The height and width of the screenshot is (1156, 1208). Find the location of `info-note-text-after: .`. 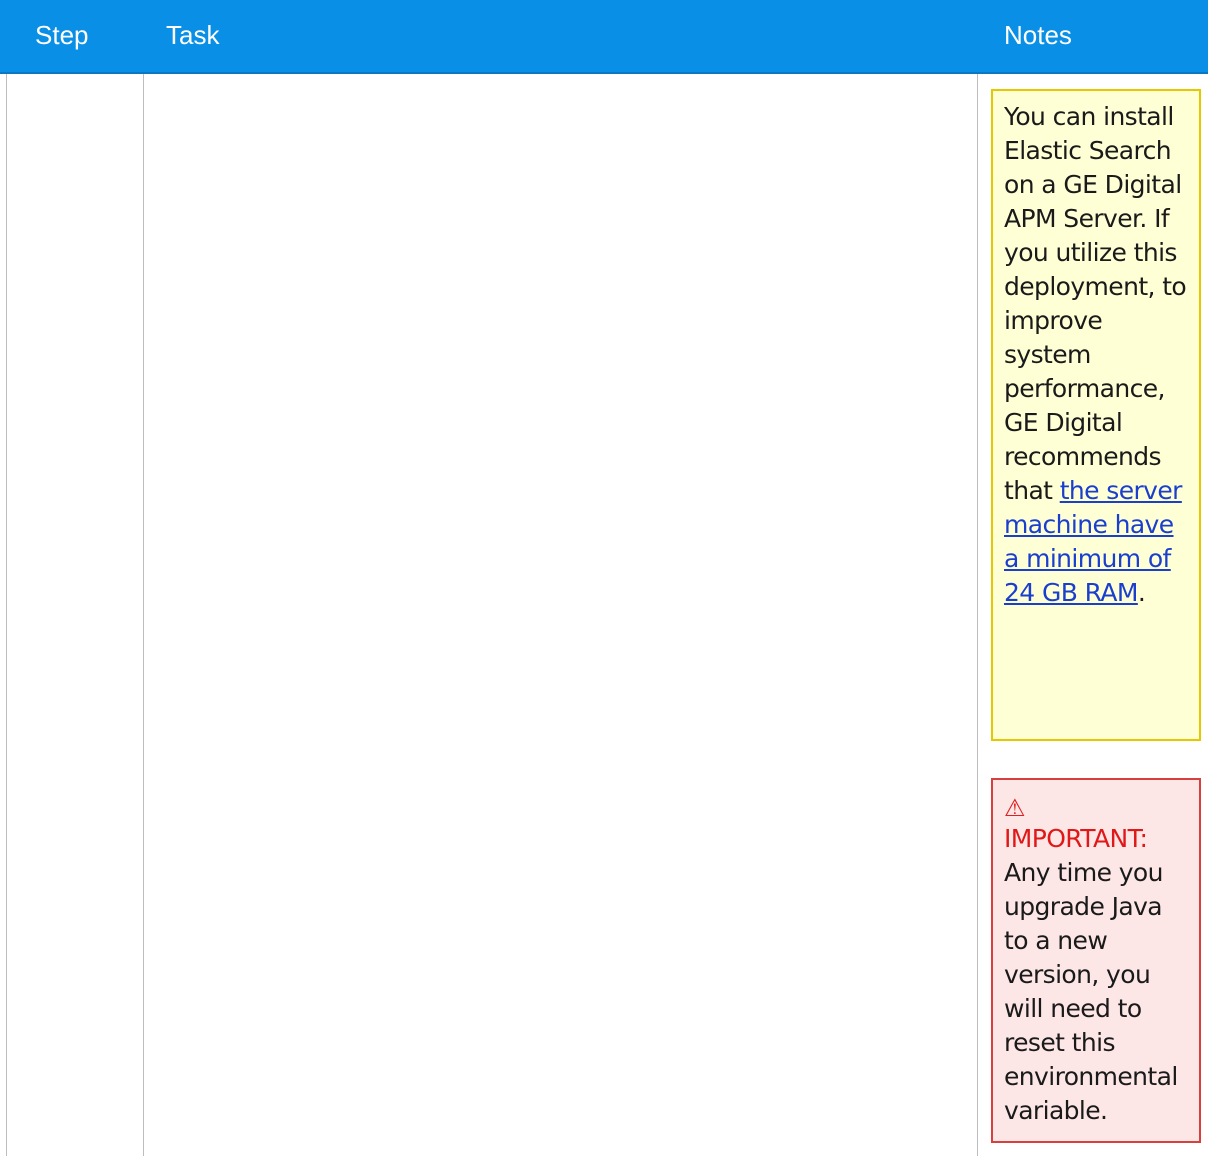

info-note-text-after: . is located at coordinates (1141, 592).